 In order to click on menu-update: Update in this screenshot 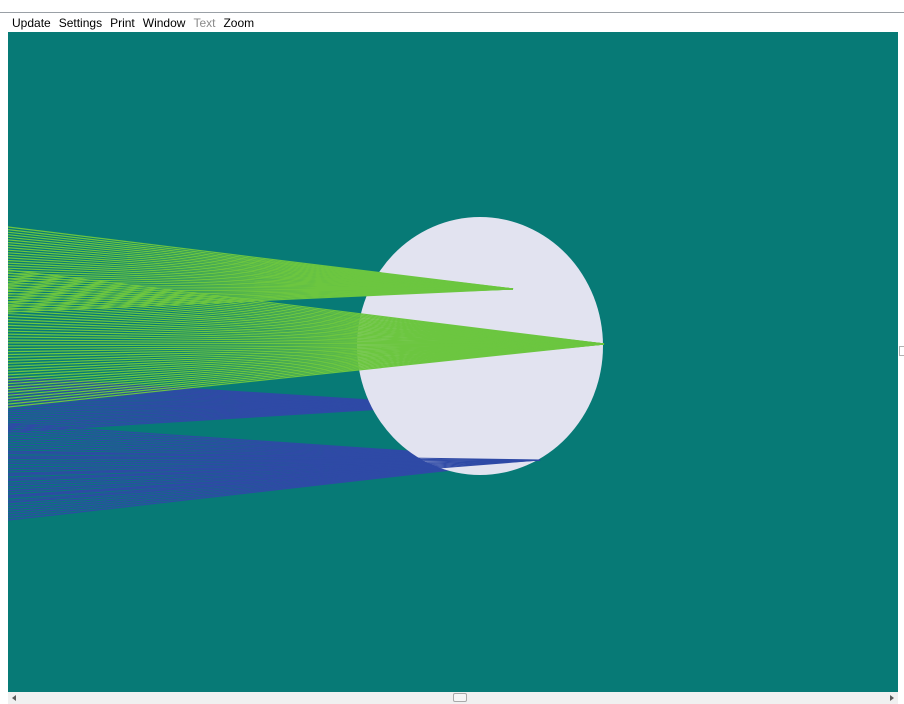, I will do `click(31, 23)`.